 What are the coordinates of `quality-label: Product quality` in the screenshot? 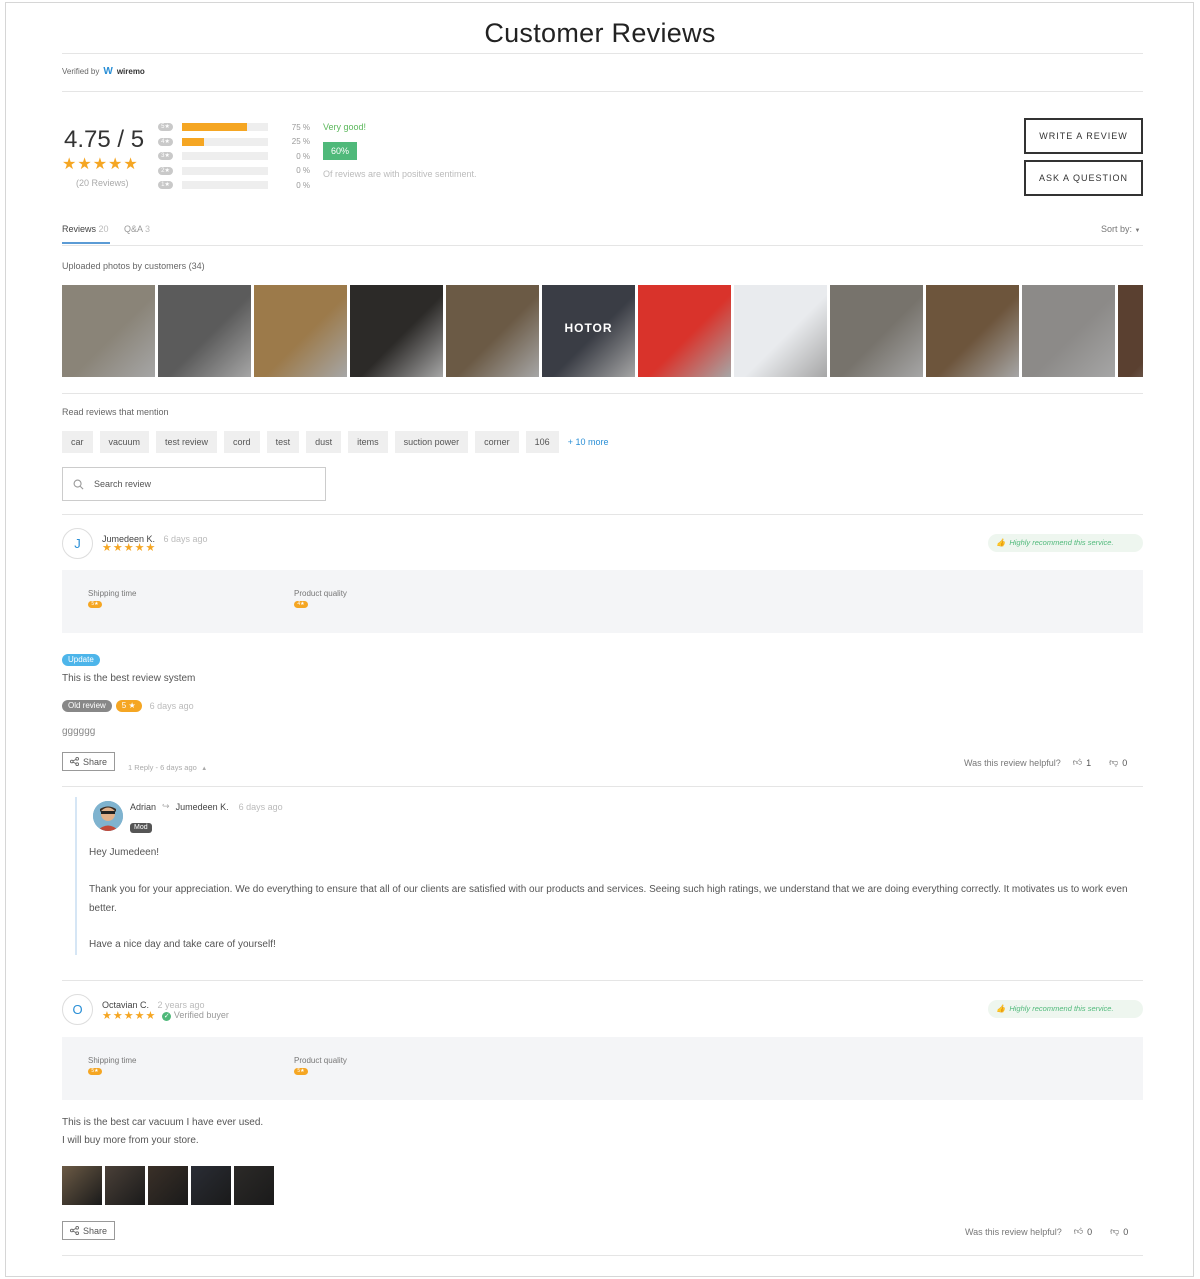 It's located at (320, 593).